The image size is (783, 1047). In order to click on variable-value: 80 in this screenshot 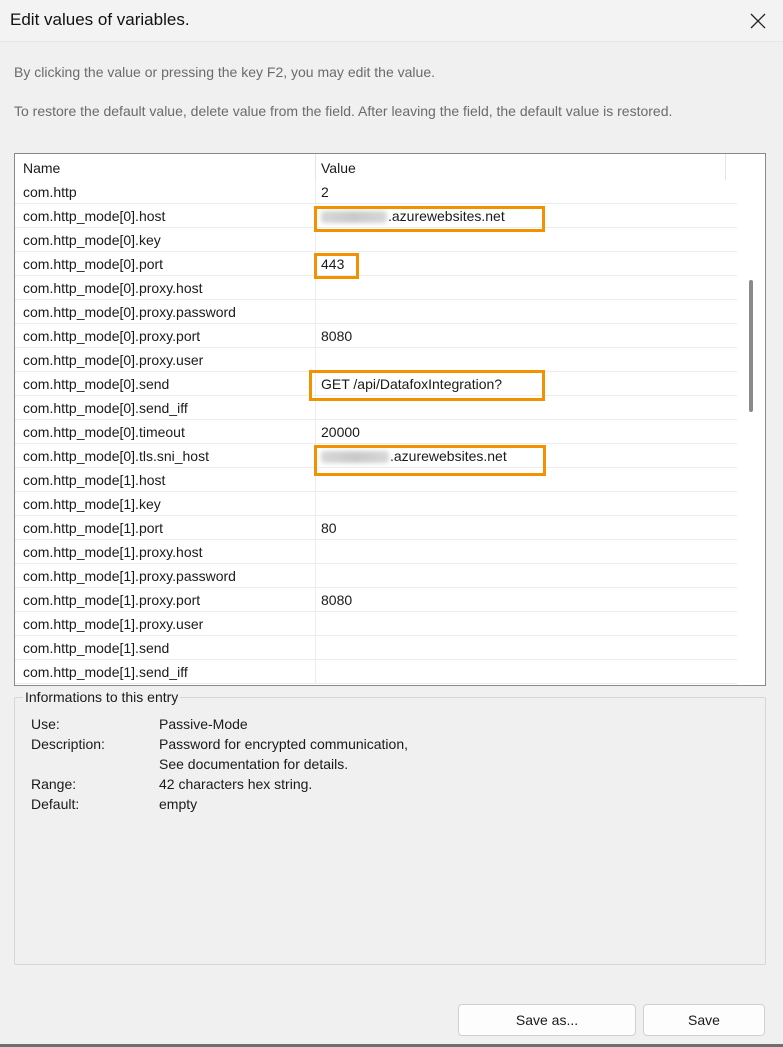, I will do `click(329, 528)`.